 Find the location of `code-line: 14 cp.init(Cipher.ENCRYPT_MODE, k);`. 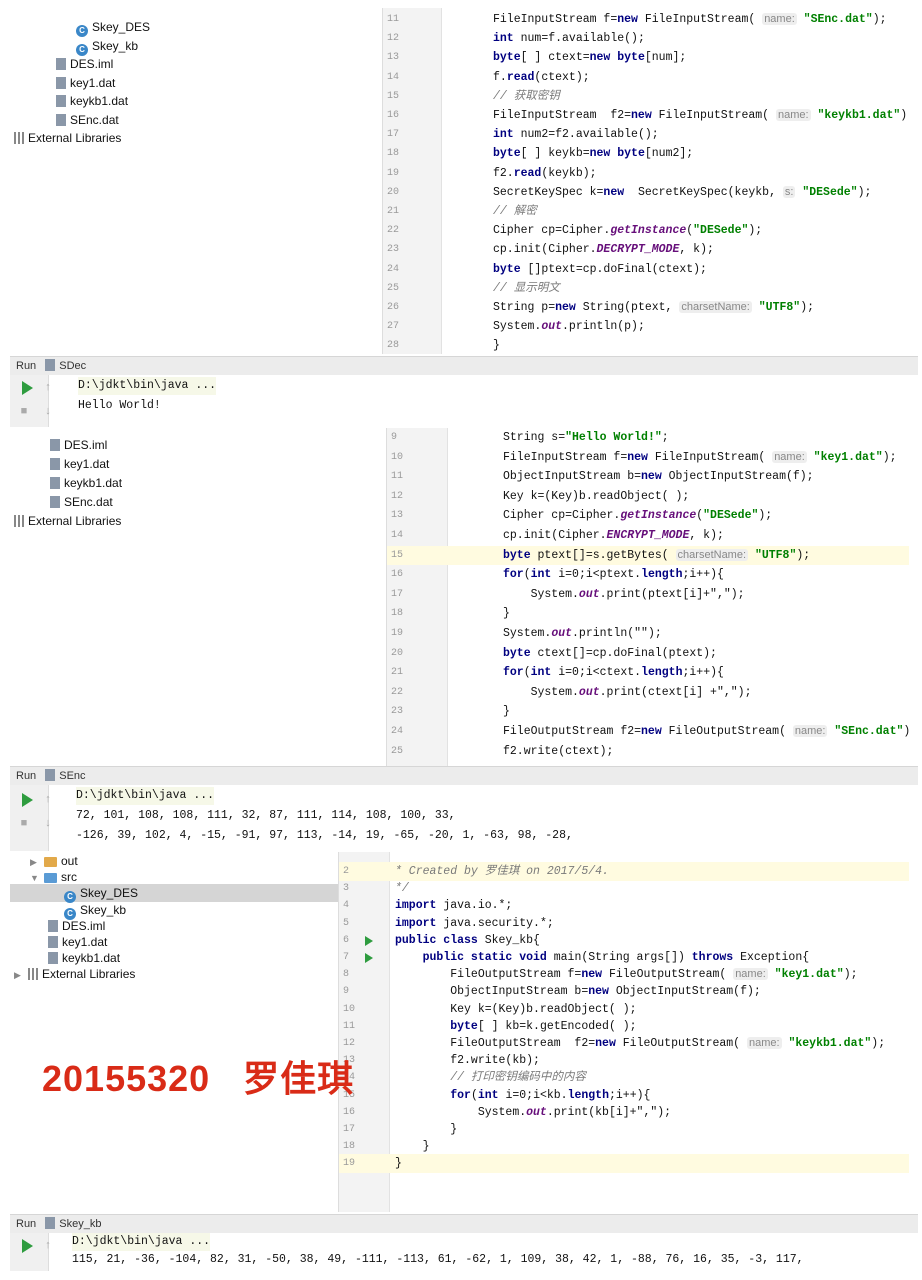

code-line: 14 cp.init(Cipher.ENCRYPT_MODE, k); is located at coordinates (648, 535).